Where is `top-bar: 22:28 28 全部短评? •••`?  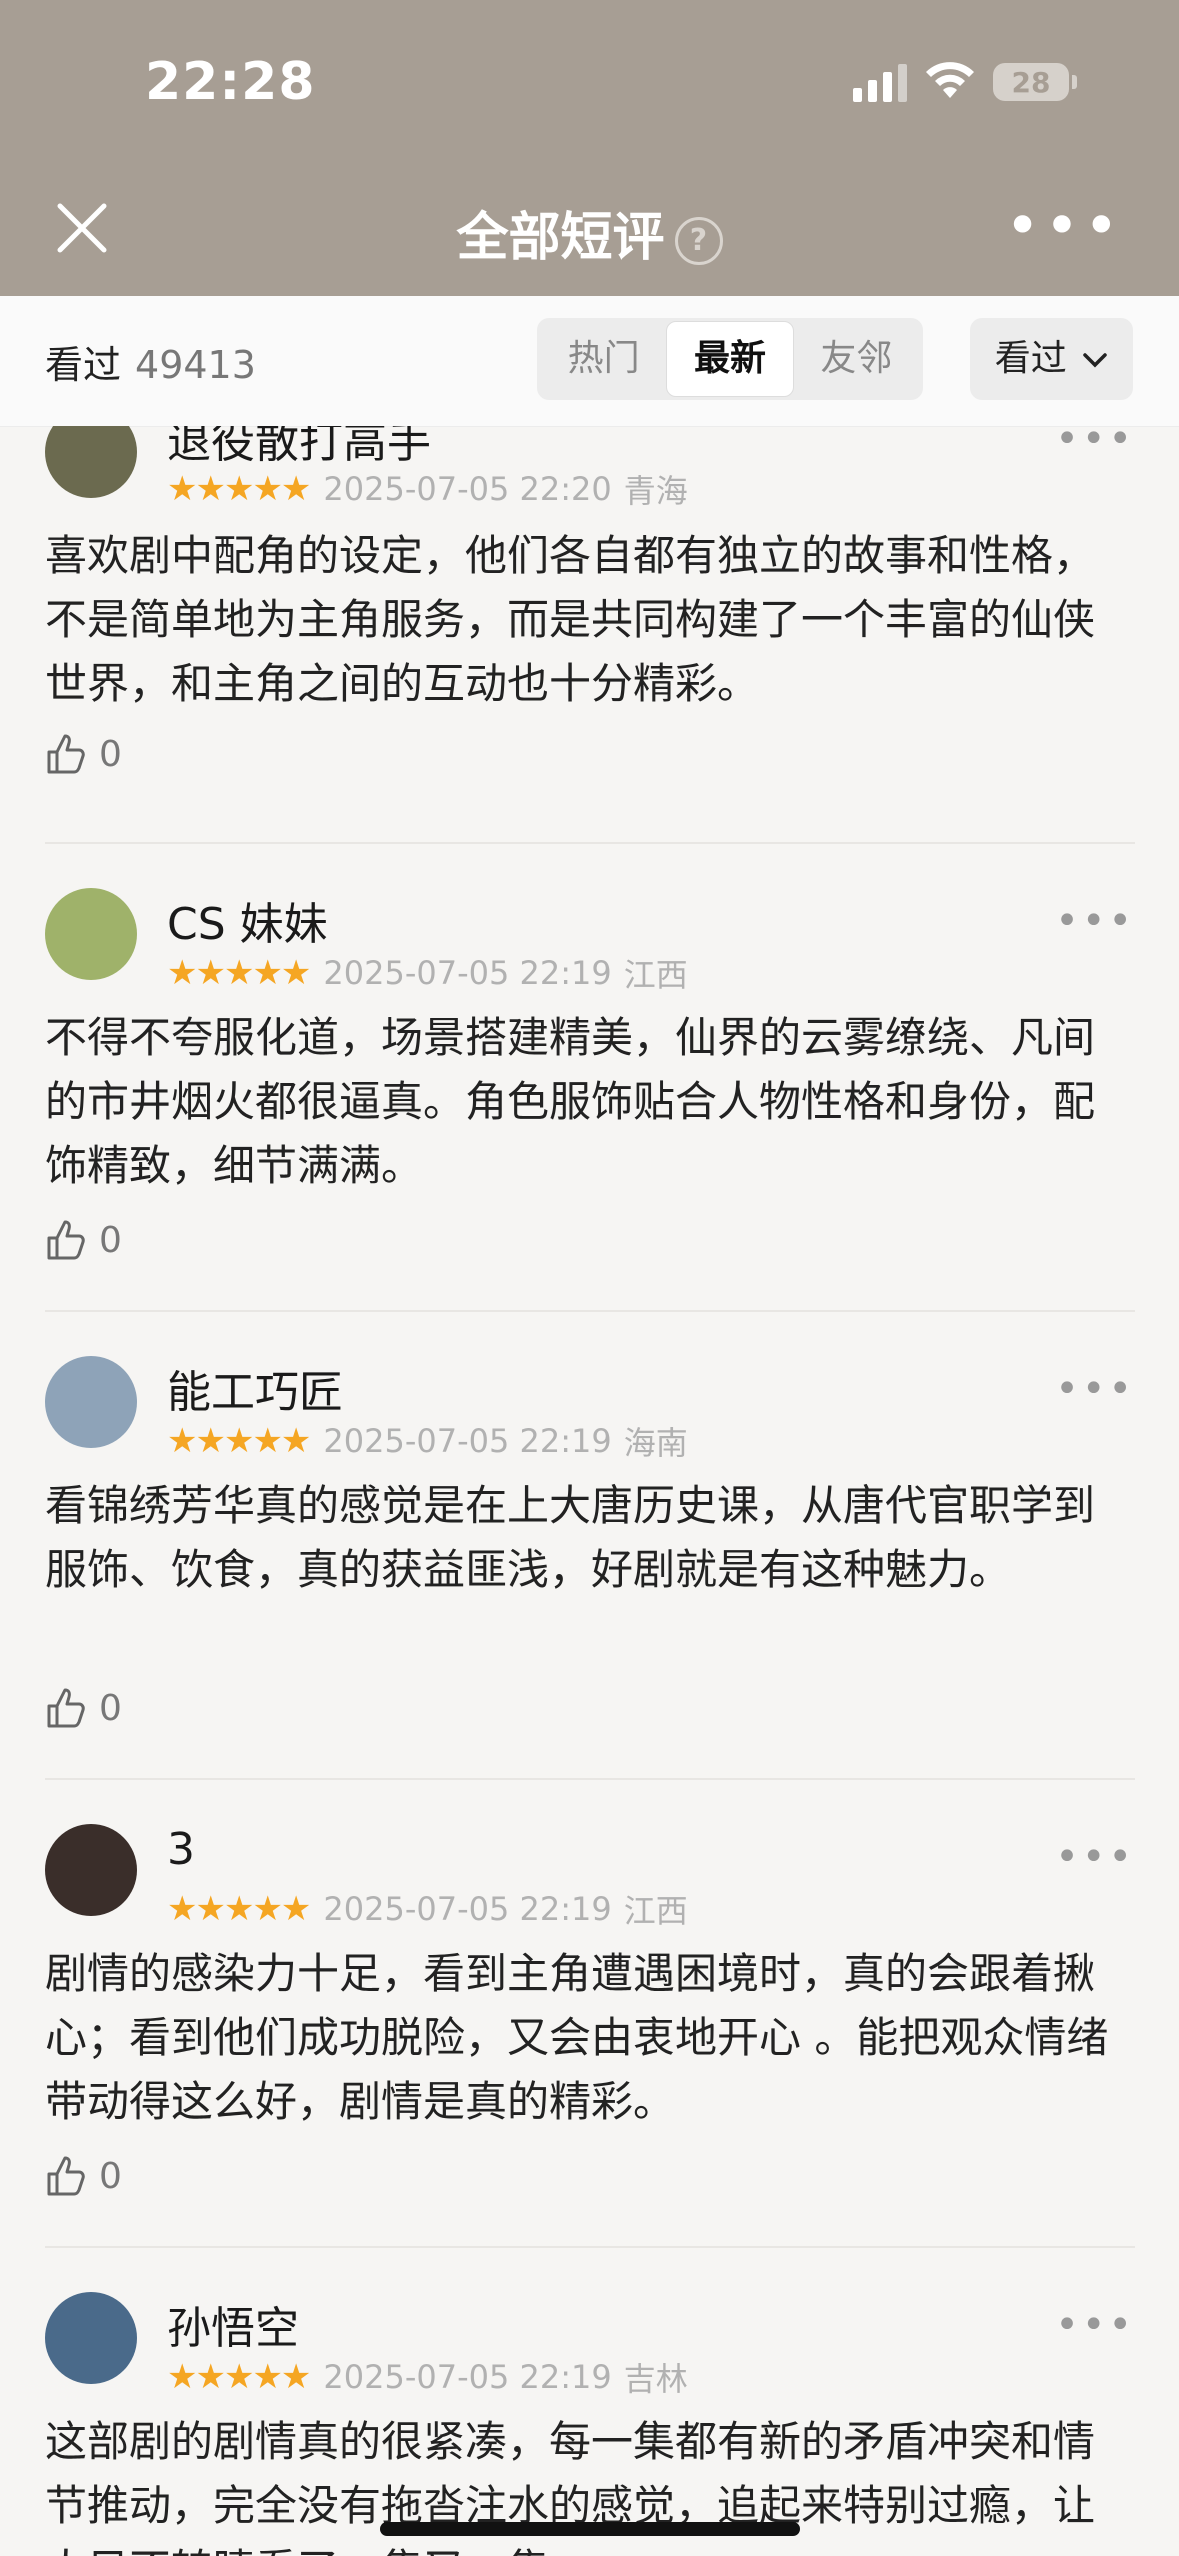 top-bar: 22:28 28 全部短评? ••• is located at coordinates (589, 148).